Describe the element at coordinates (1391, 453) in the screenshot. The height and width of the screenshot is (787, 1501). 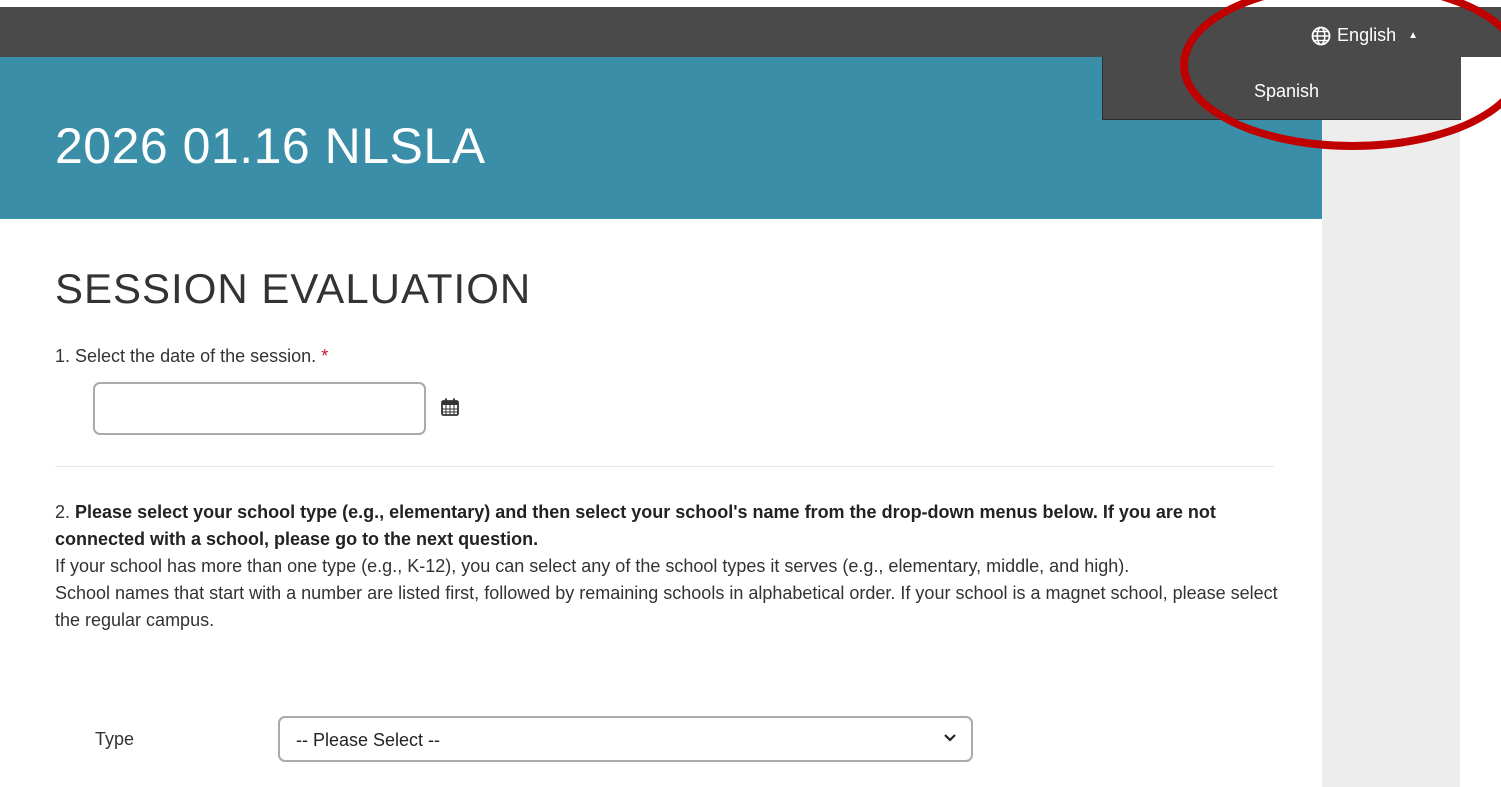
I see `right-gutter` at that location.